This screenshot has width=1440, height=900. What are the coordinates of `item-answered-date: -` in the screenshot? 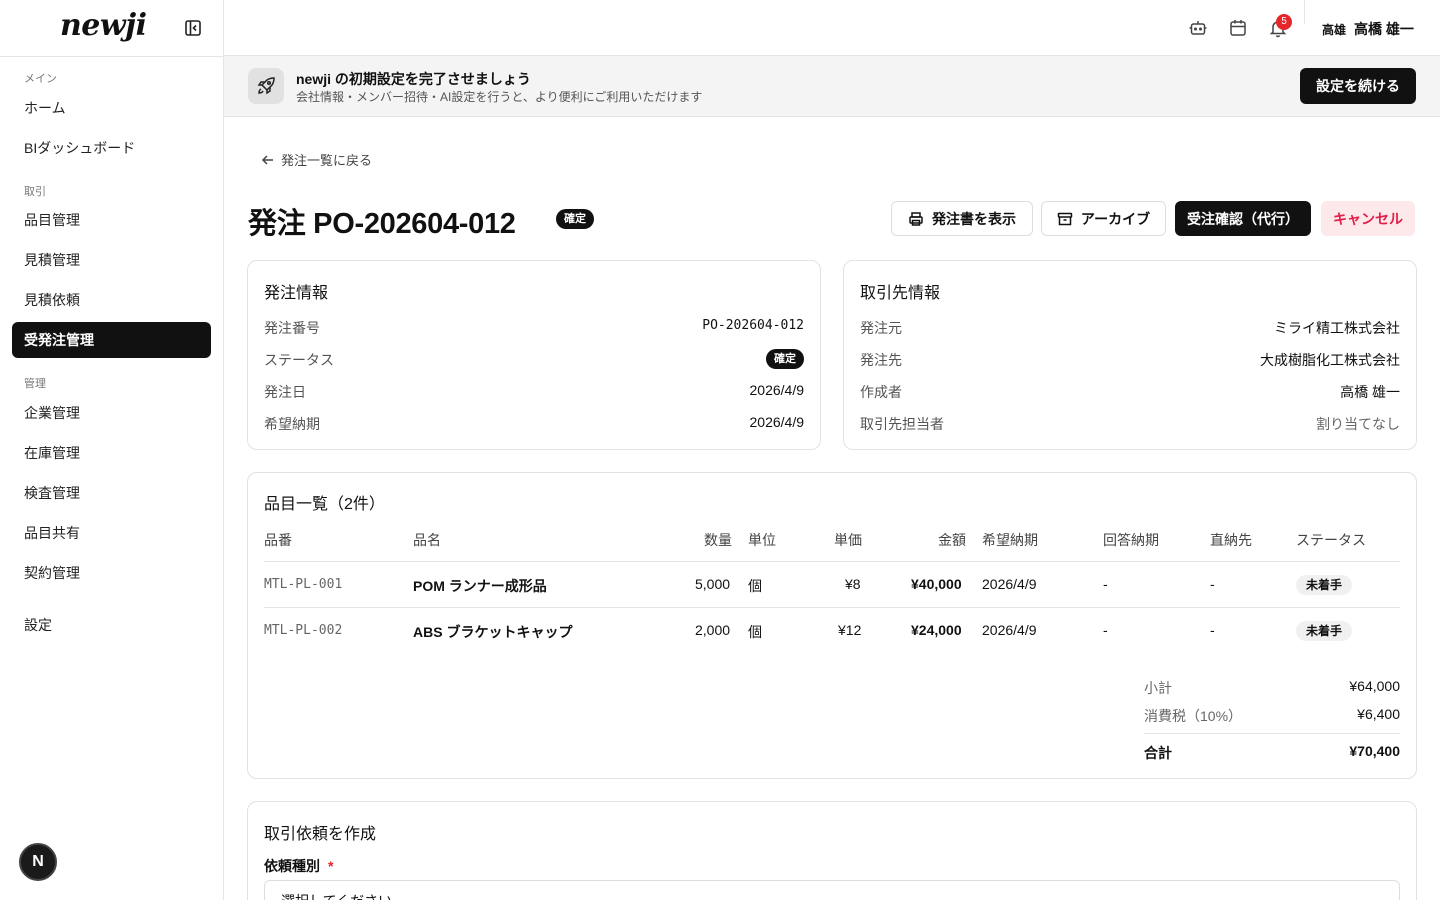 It's located at (1105, 630).